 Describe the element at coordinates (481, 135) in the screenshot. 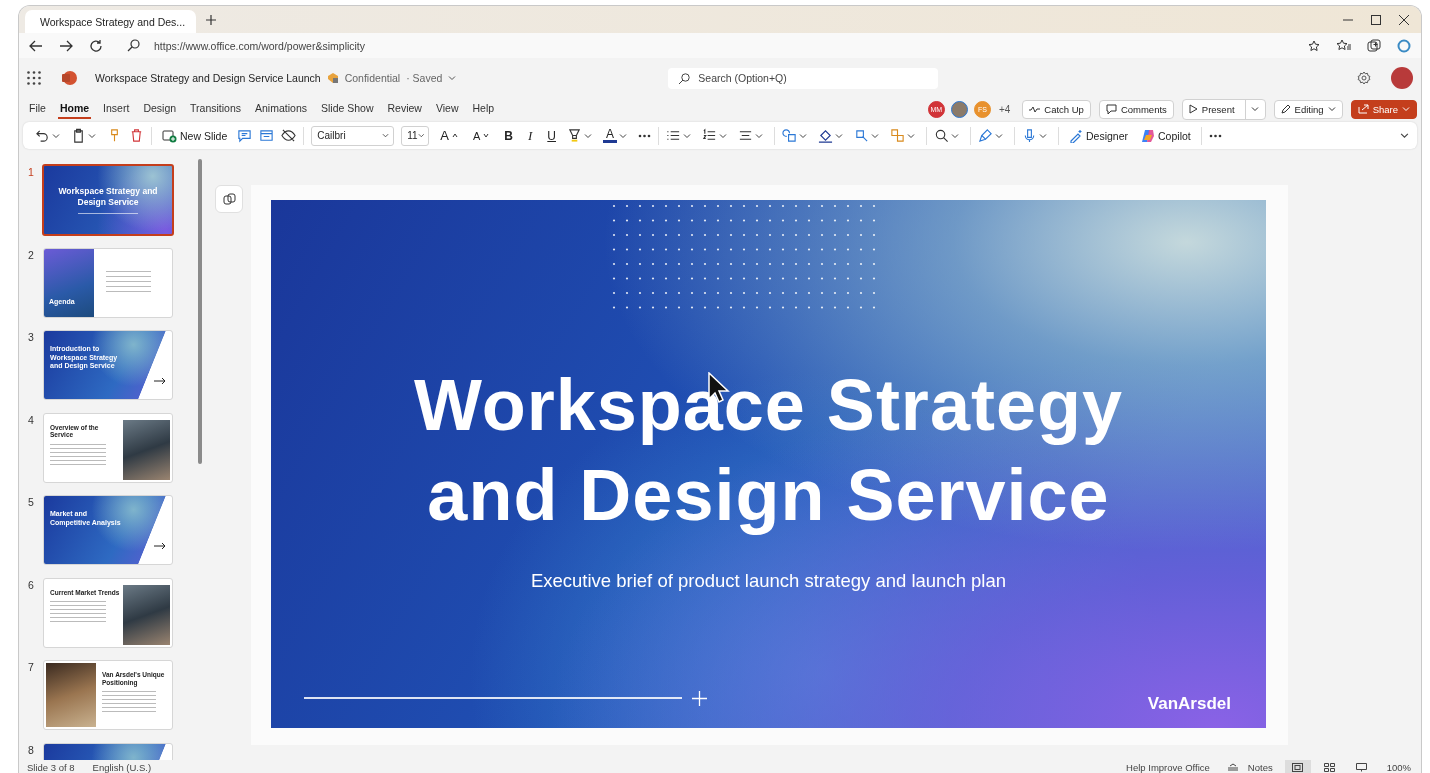

I see `shrink-font-button: A` at that location.